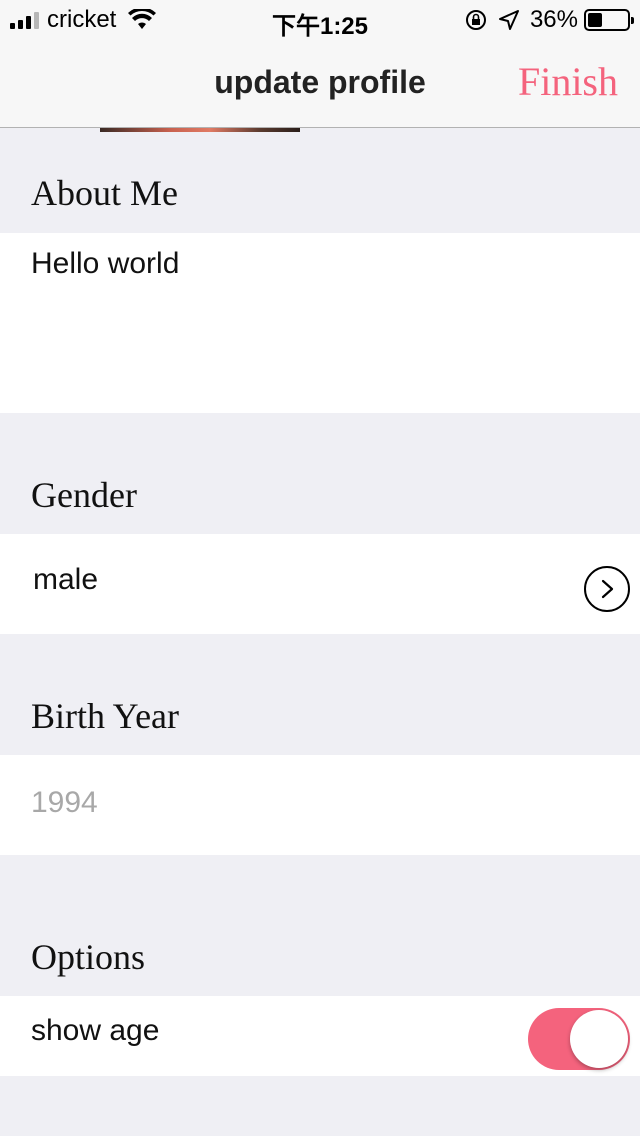 This screenshot has width=640, height=1136. I want to click on status-bar: cricket 下午1:25 36%, so click(320, 20).